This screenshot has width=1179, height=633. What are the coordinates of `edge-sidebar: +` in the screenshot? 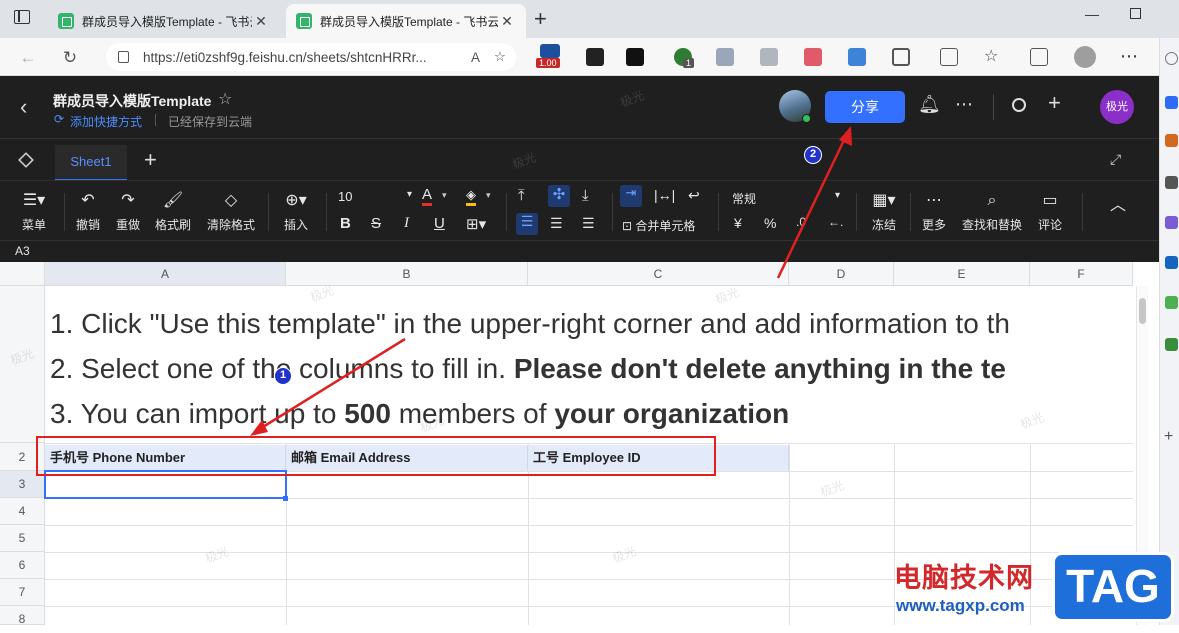 It's located at (1169, 331).